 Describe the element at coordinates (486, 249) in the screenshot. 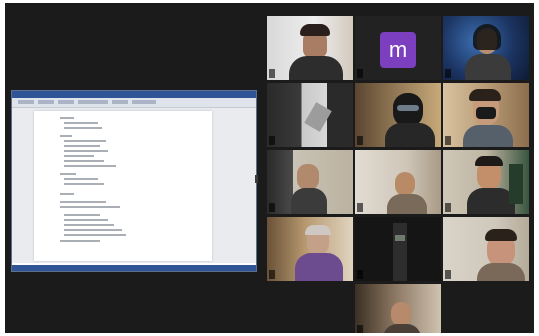

I see `participant-tile-active-speaker` at that location.